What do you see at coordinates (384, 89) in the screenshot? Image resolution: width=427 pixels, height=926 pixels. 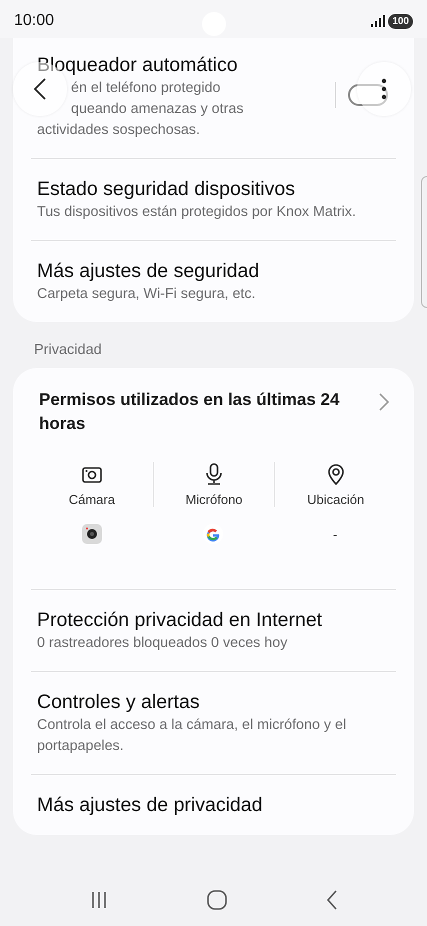 I see `more-vertical-icon` at bounding box center [384, 89].